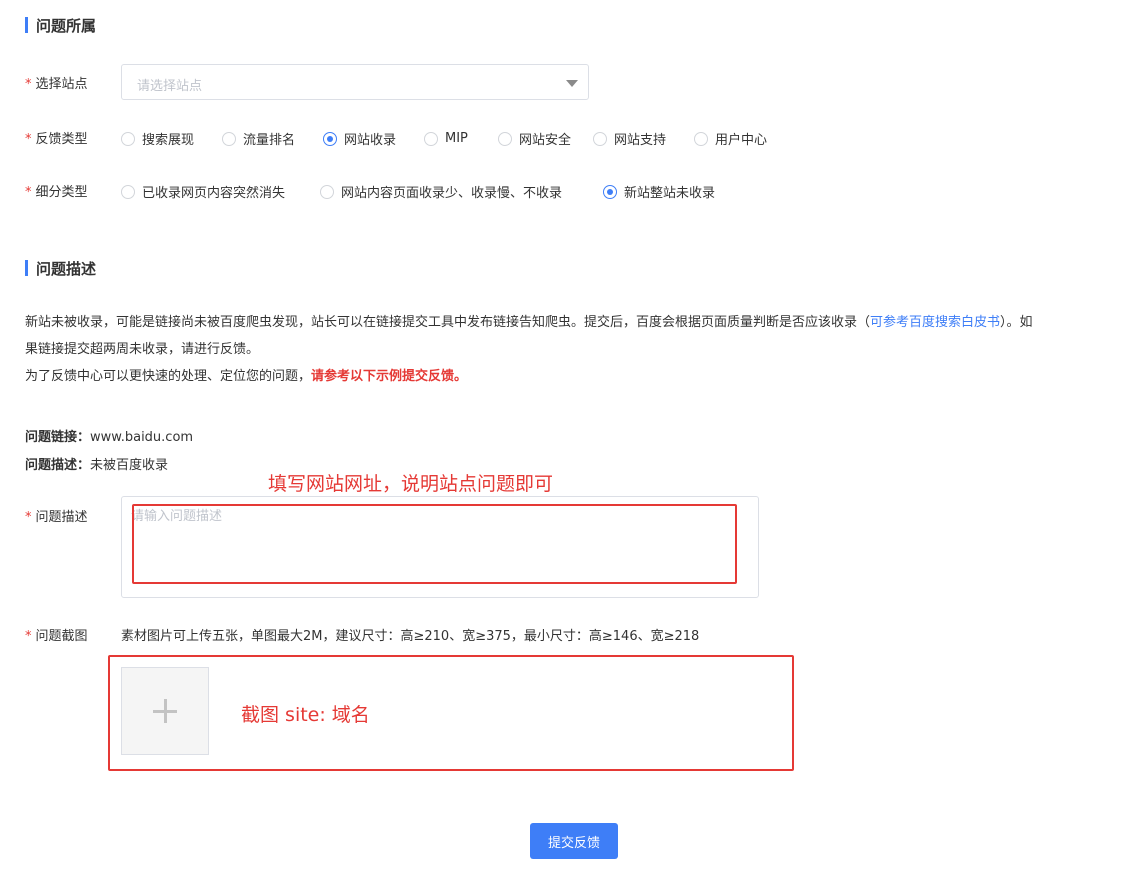 The width and height of the screenshot is (1130, 882). I want to click on annotation-desc-hint: 填写网站网址，说明站点问题即可, so click(411, 484).